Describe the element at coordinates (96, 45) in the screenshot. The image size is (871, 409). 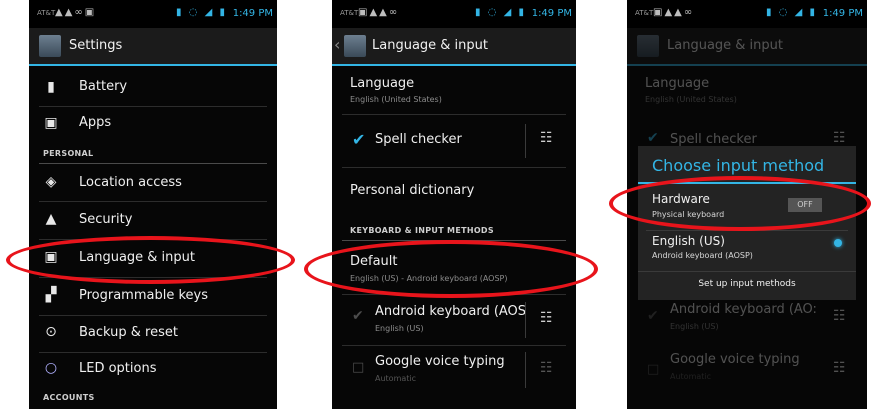
I see `page-title: Settings` at that location.